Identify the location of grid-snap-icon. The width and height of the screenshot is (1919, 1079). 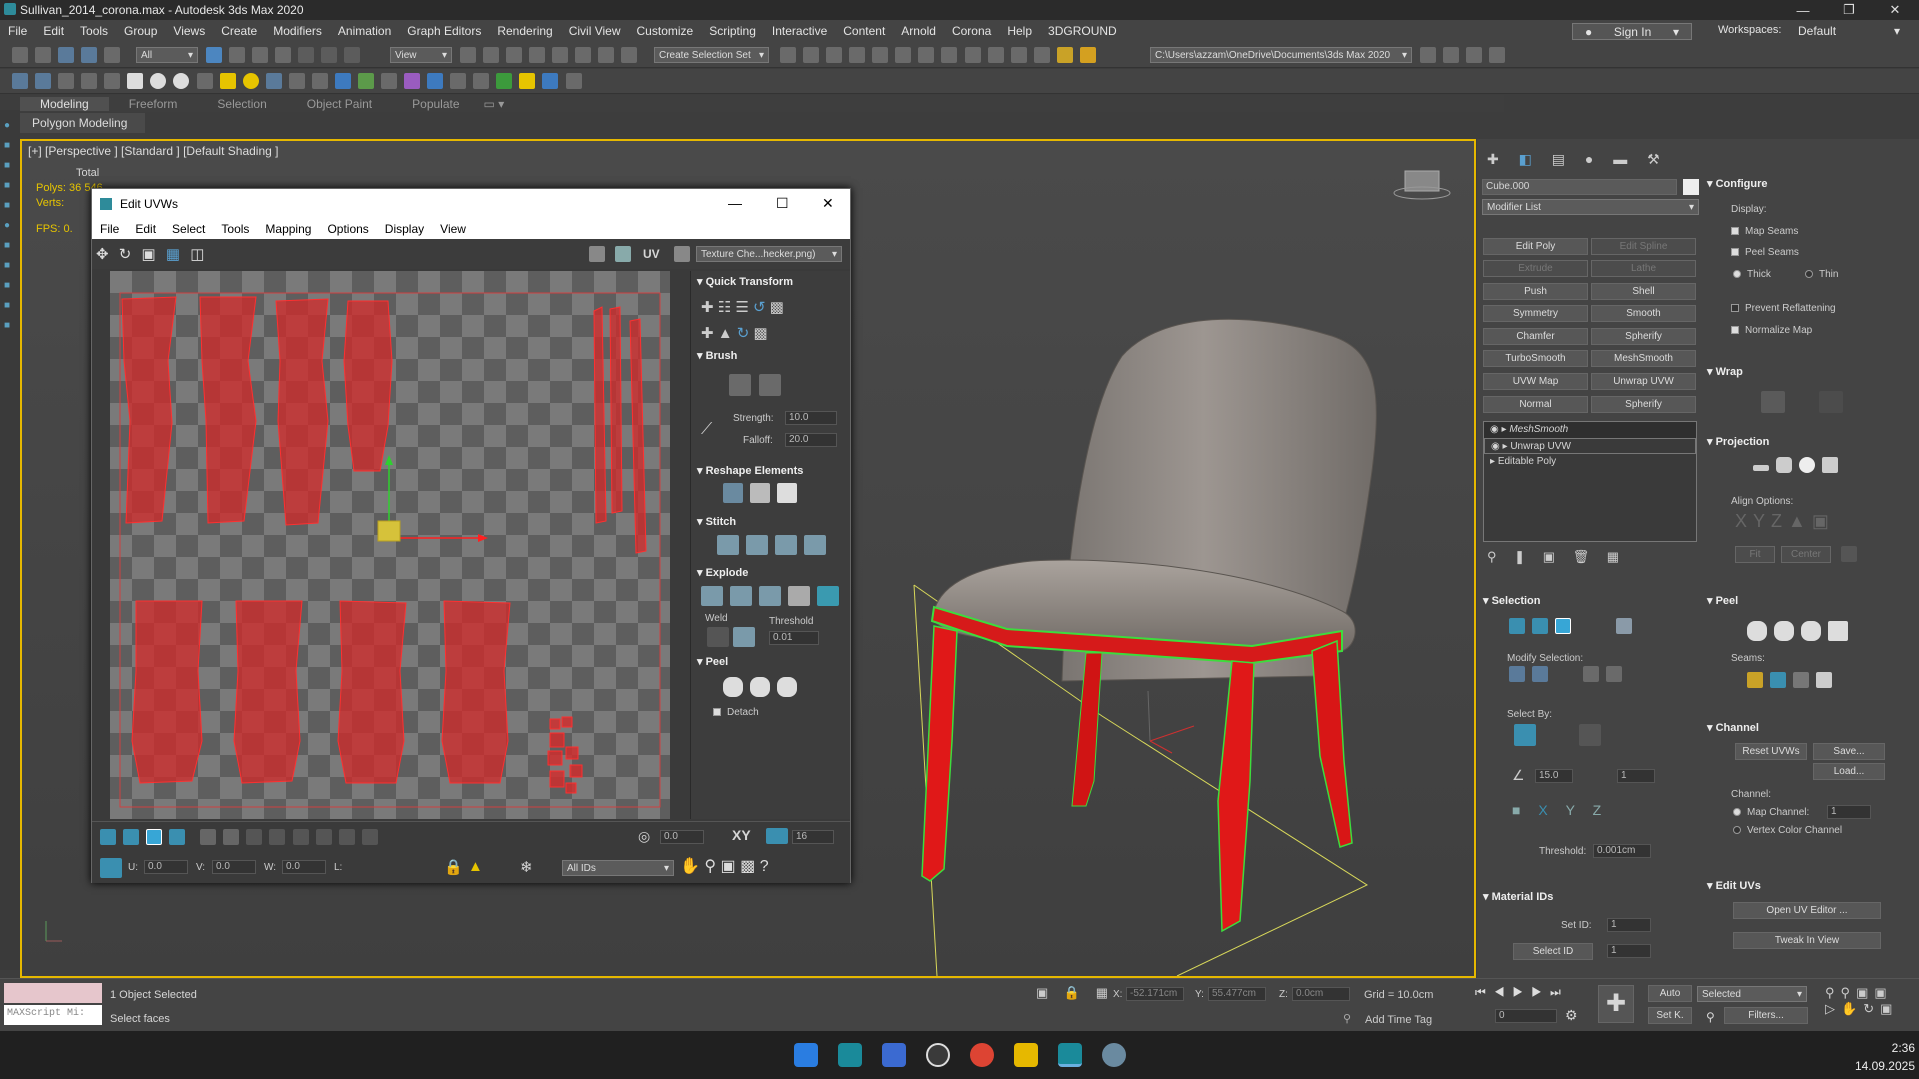
(777, 836).